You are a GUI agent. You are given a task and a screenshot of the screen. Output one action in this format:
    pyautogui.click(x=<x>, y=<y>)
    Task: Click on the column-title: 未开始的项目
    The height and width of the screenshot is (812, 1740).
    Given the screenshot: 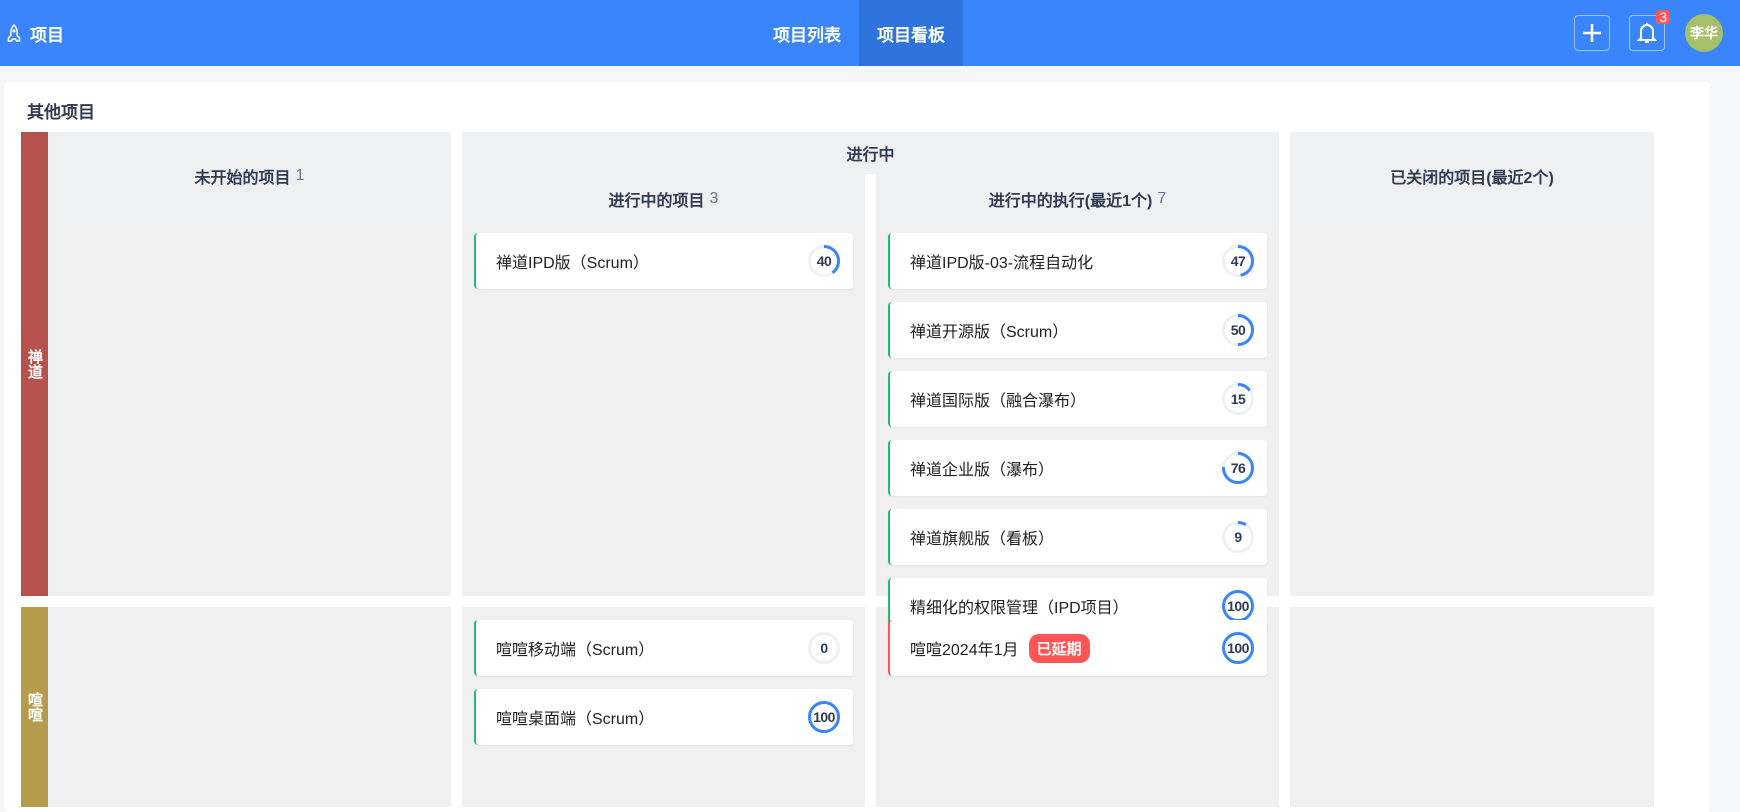 What is the action you would take?
    pyautogui.click(x=242, y=178)
    